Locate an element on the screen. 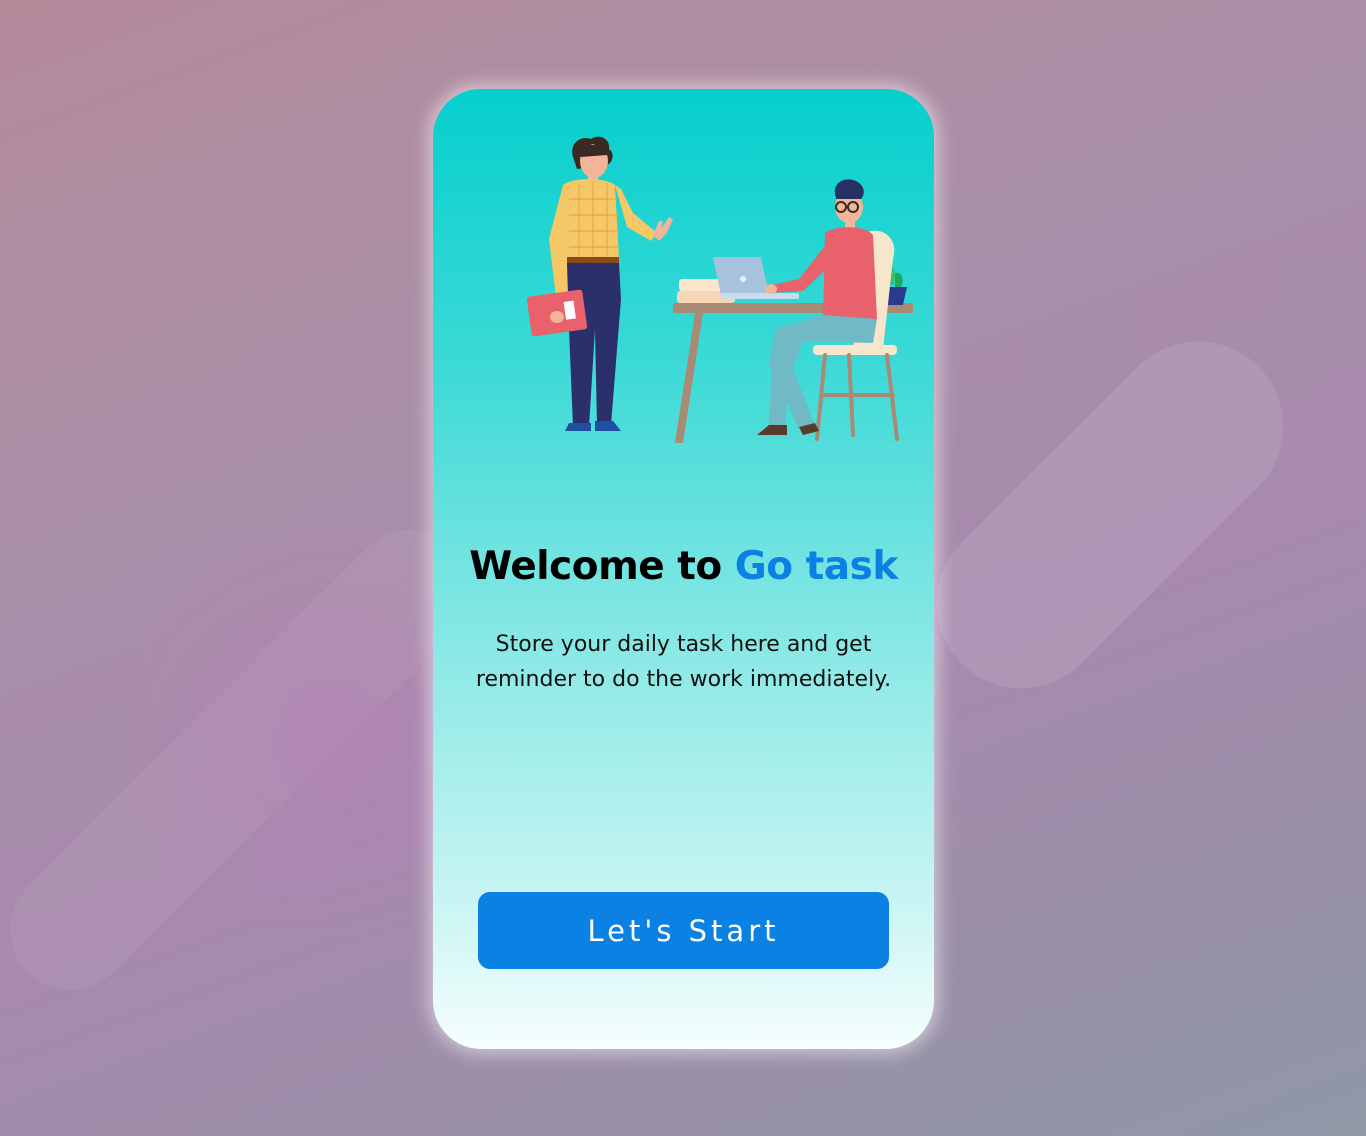  office-illustration is located at coordinates (719, 289).